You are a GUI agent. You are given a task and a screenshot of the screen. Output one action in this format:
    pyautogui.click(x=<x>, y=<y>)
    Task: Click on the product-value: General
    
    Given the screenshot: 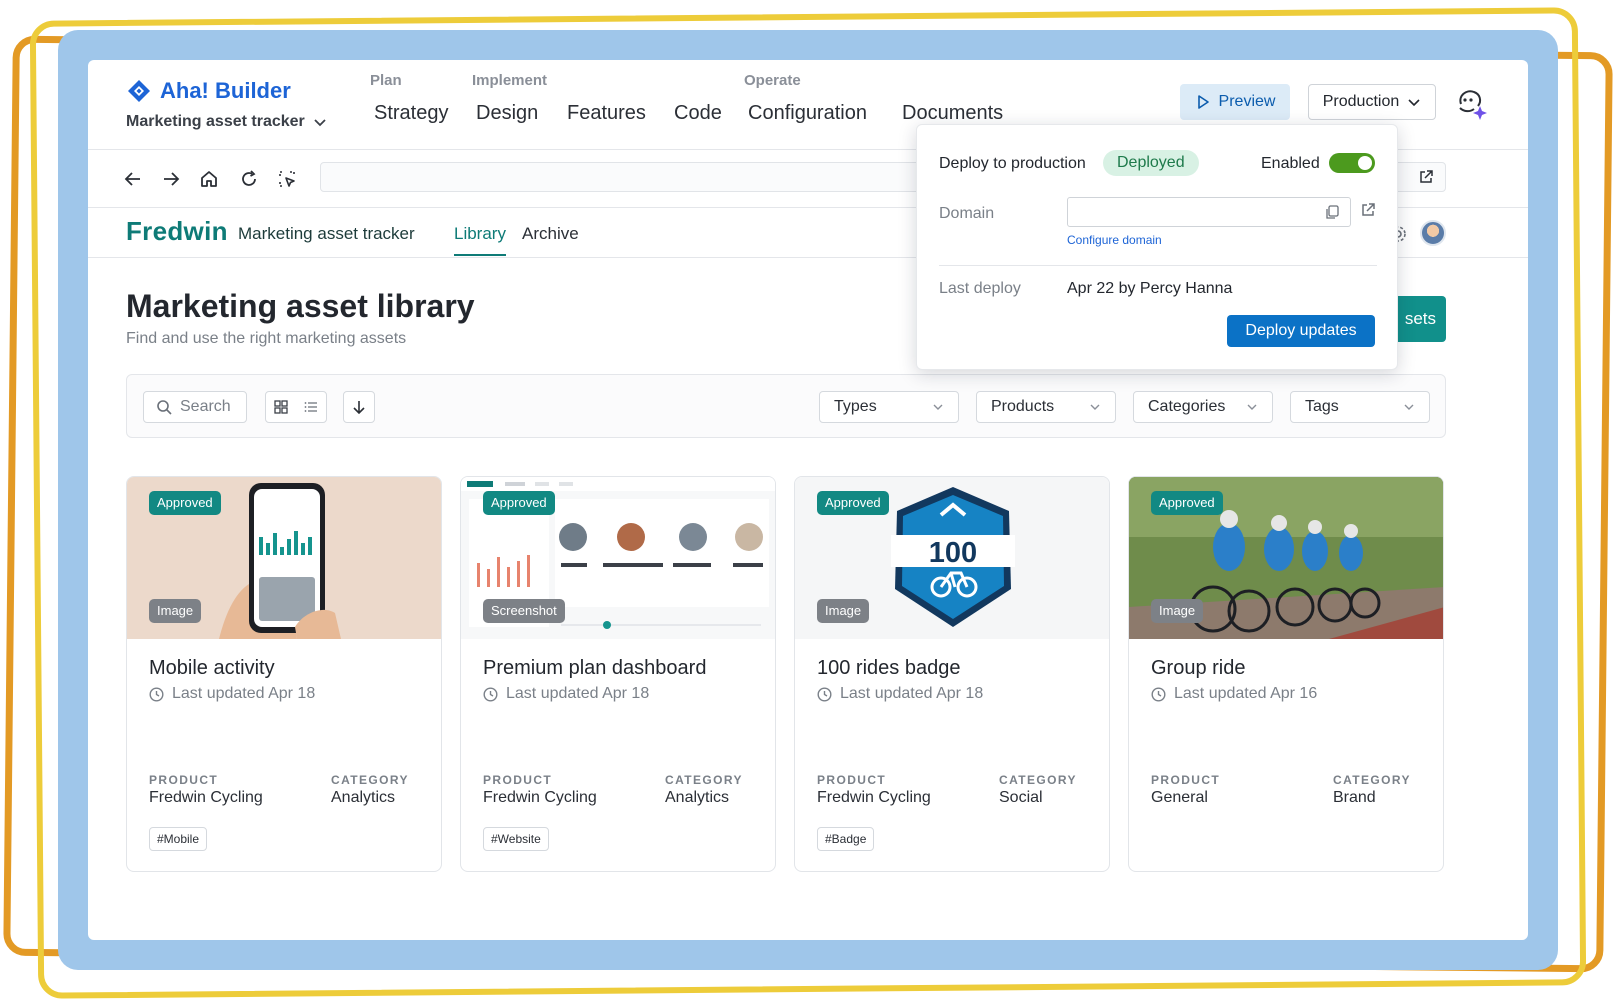 What is the action you would take?
    pyautogui.click(x=1179, y=797)
    